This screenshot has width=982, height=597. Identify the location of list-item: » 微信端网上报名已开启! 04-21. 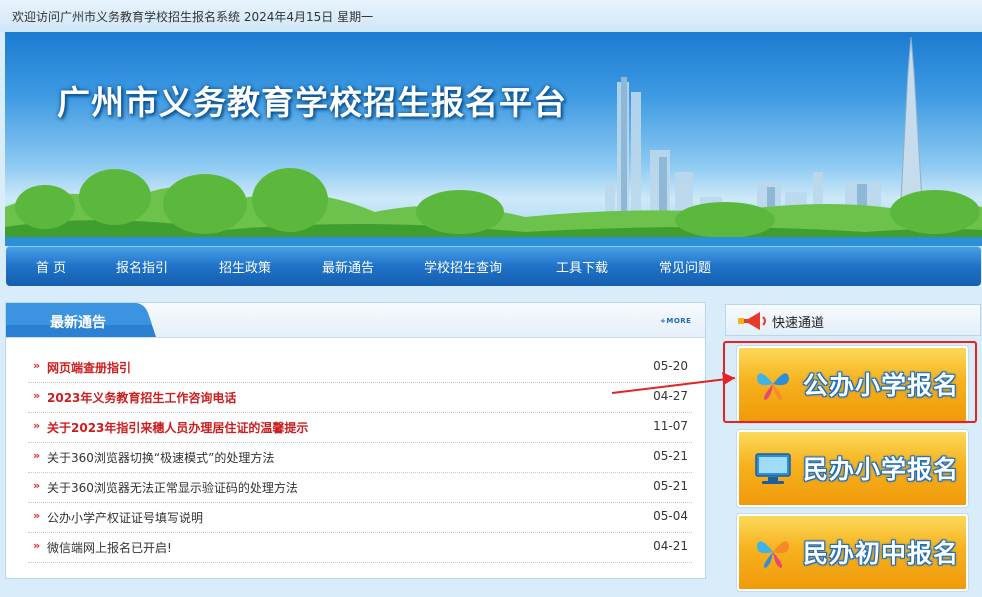
(360, 548).